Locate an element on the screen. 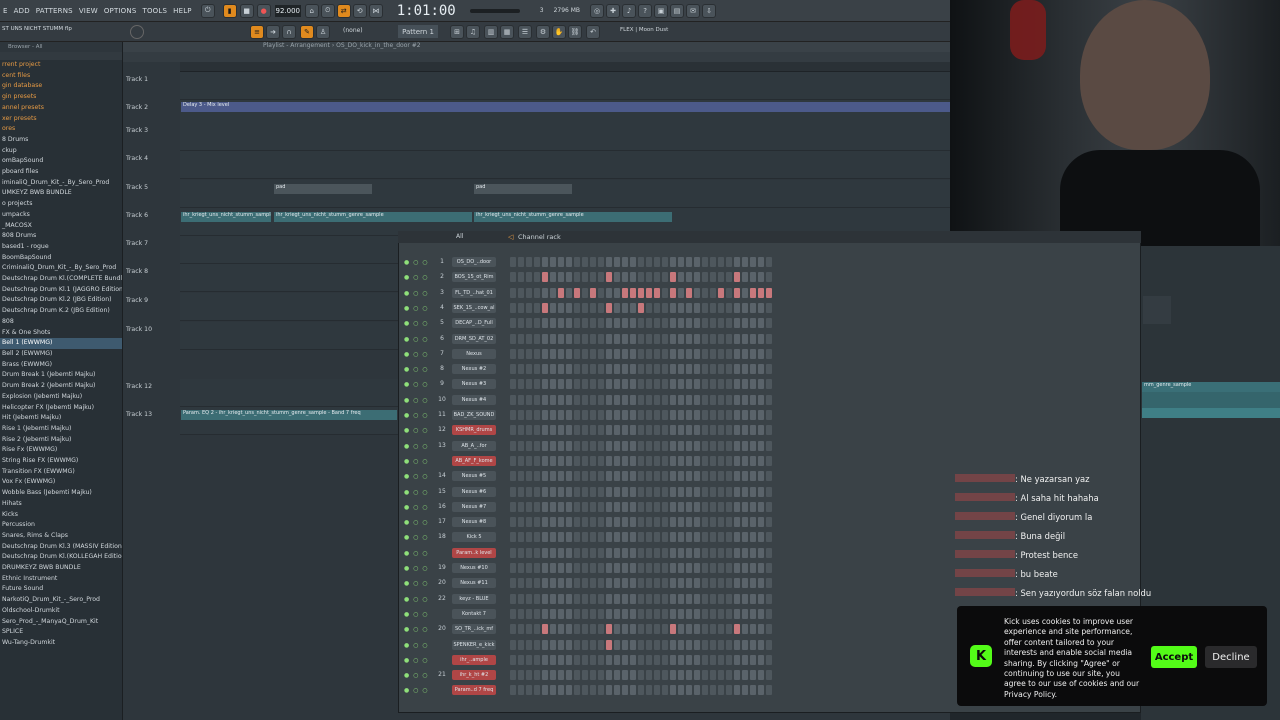  channel-number: 22 is located at coordinates (442, 598).